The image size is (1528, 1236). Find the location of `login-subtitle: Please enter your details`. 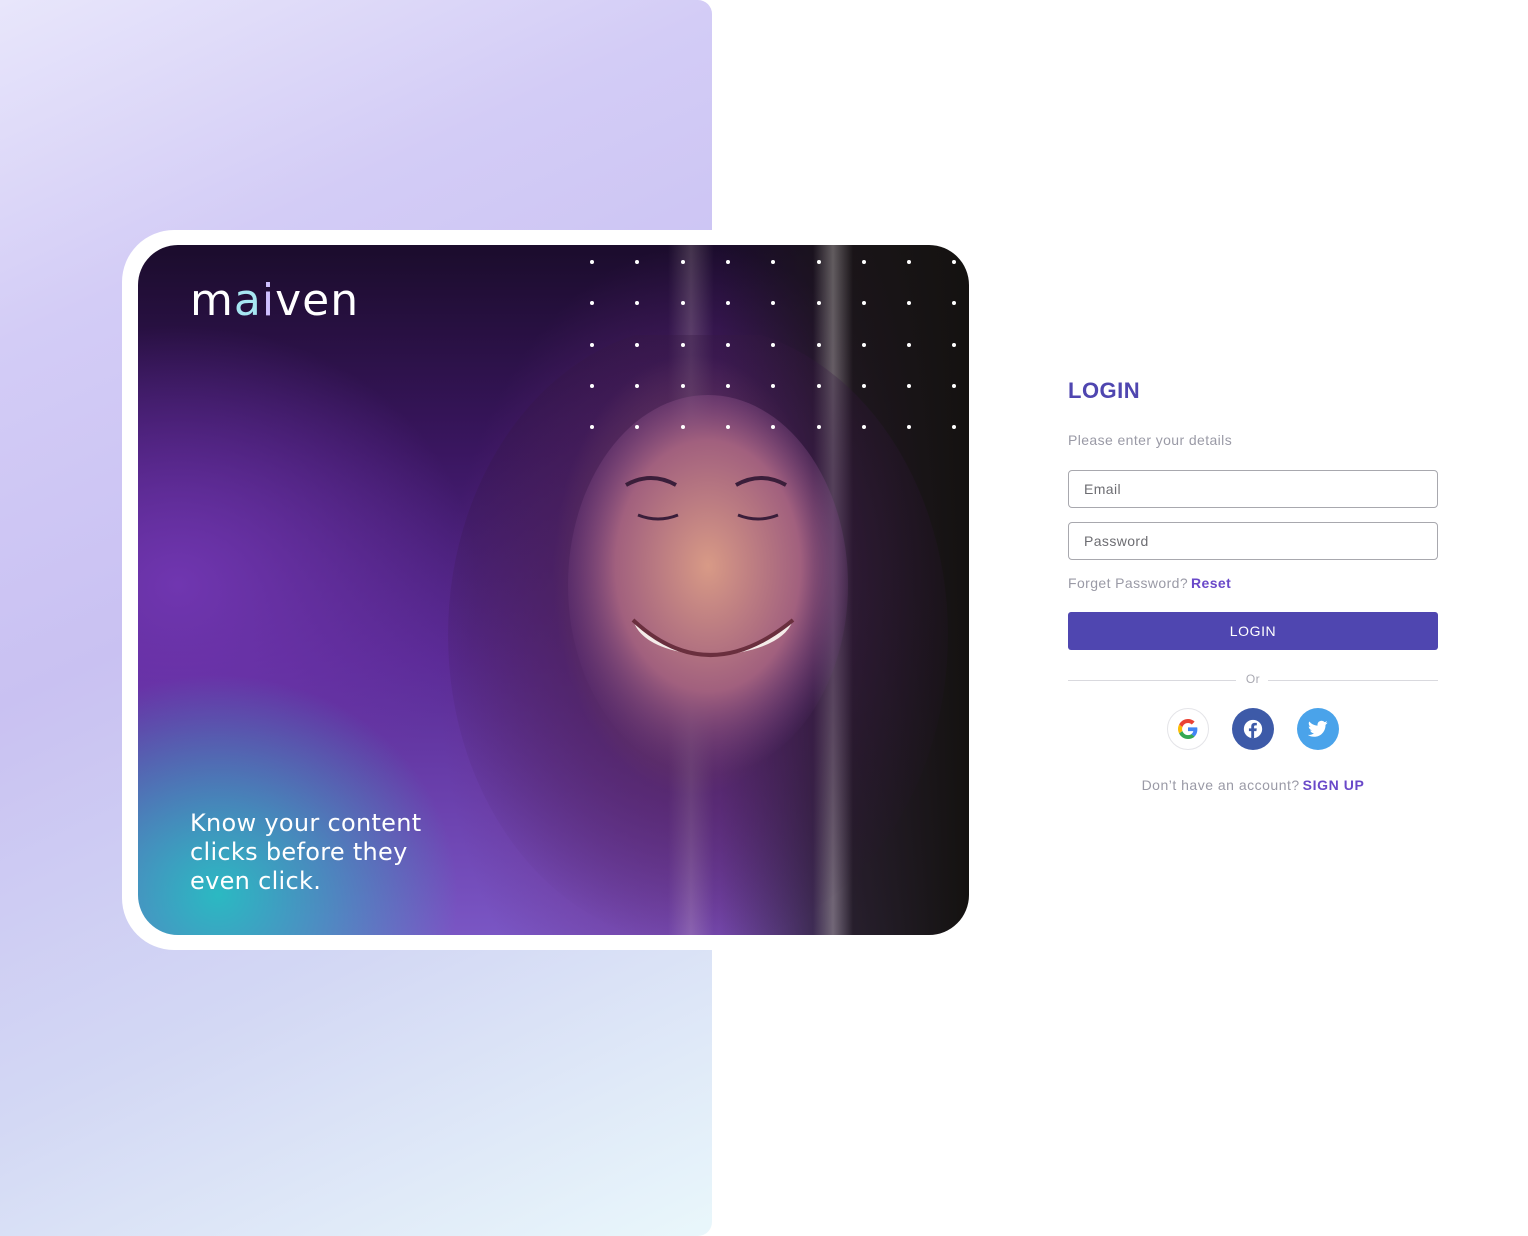

login-subtitle: Please enter your details is located at coordinates (1150, 440).